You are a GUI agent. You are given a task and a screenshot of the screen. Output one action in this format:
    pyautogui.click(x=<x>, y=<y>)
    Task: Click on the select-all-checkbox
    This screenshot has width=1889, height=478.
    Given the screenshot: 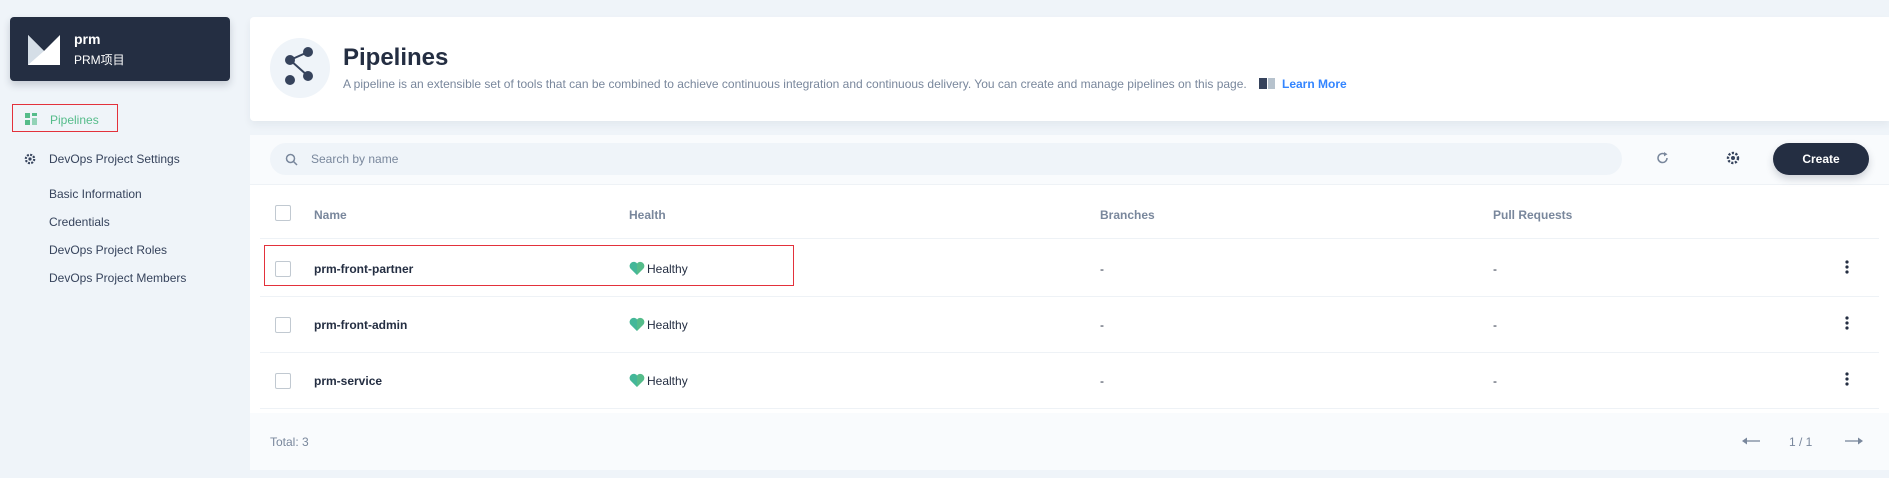 What is the action you would take?
    pyautogui.click(x=283, y=213)
    